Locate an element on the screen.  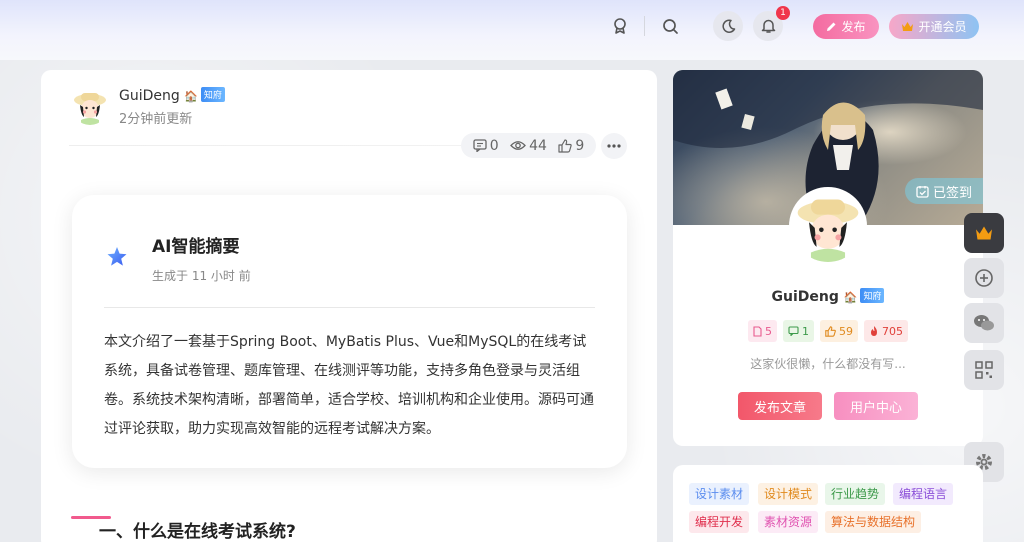
plus-circle-icon is located at coordinates (984, 278).